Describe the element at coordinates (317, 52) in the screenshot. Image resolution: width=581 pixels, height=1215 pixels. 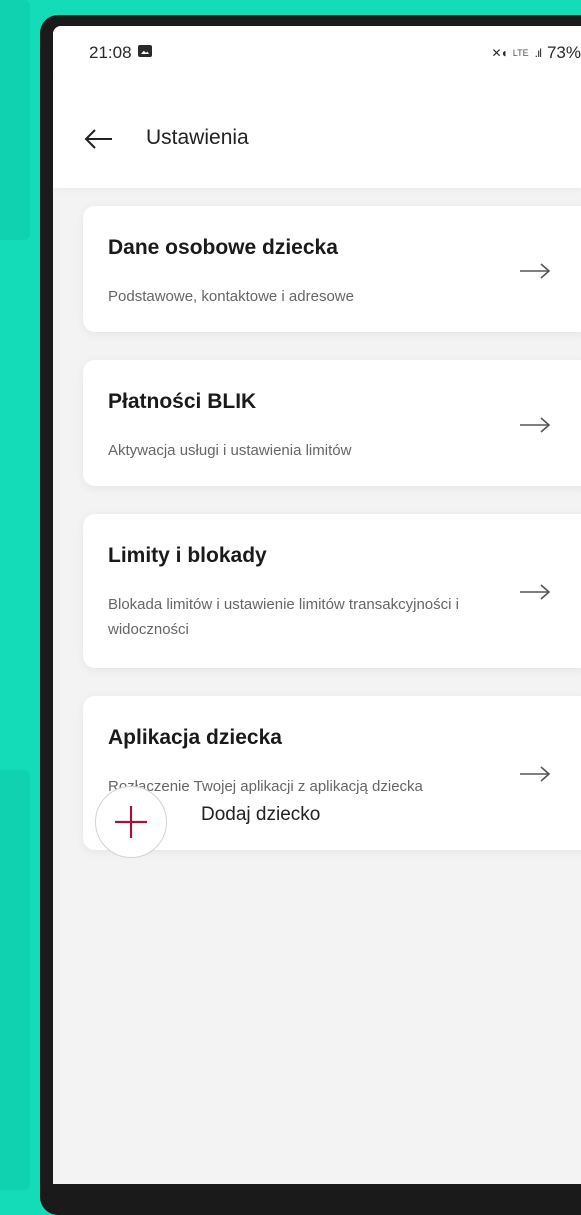
I see `status-bar: 21:08 ✕◖ LTE .ıl 73%` at that location.